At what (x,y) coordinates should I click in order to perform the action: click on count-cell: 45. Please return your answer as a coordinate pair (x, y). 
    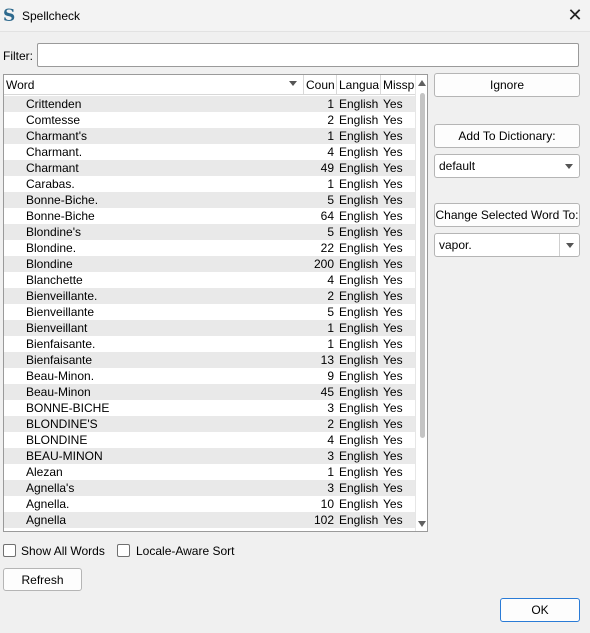
    Looking at the image, I should click on (327, 392).